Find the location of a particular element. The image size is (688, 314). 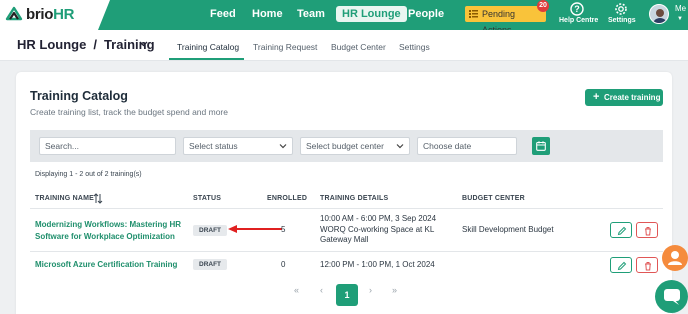

nav-team: Team is located at coordinates (311, 14).